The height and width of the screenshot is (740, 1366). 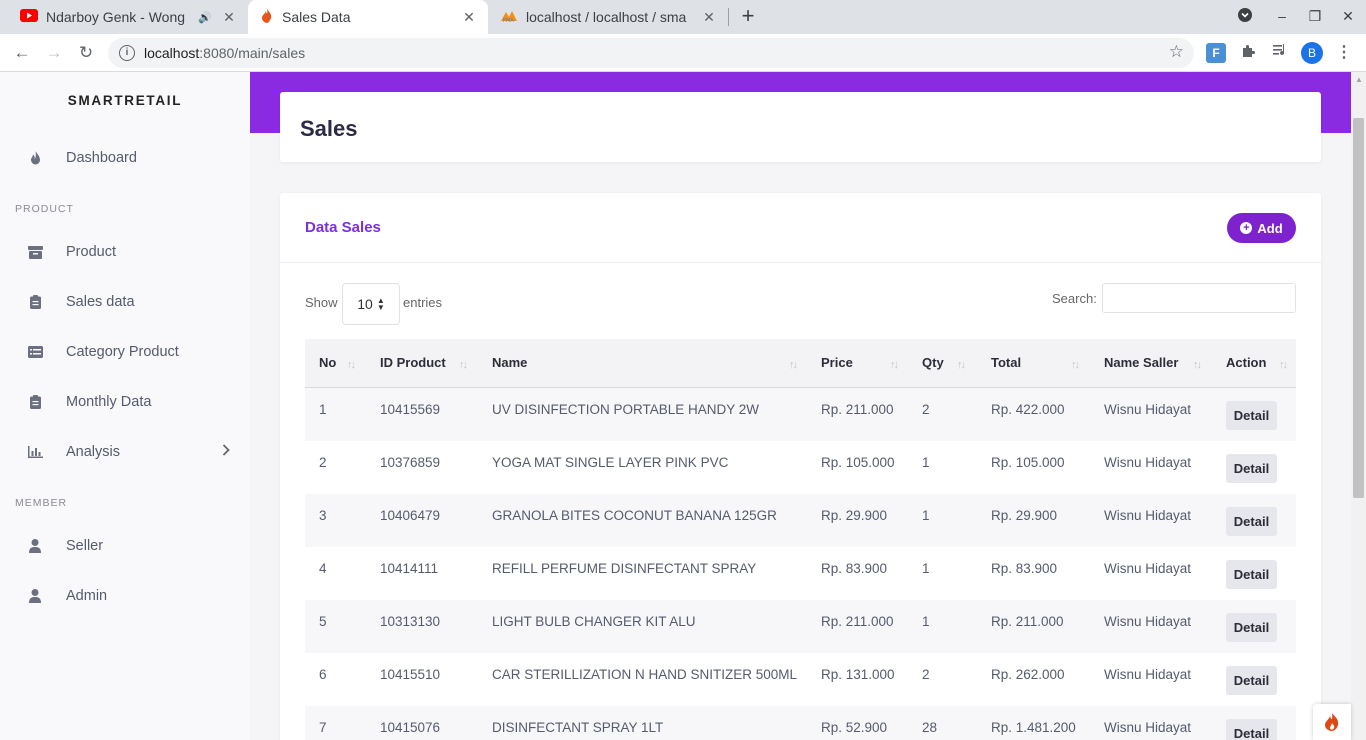 What do you see at coordinates (125, 596) in the screenshot?
I see `sidebar-item-admin: Admin` at bounding box center [125, 596].